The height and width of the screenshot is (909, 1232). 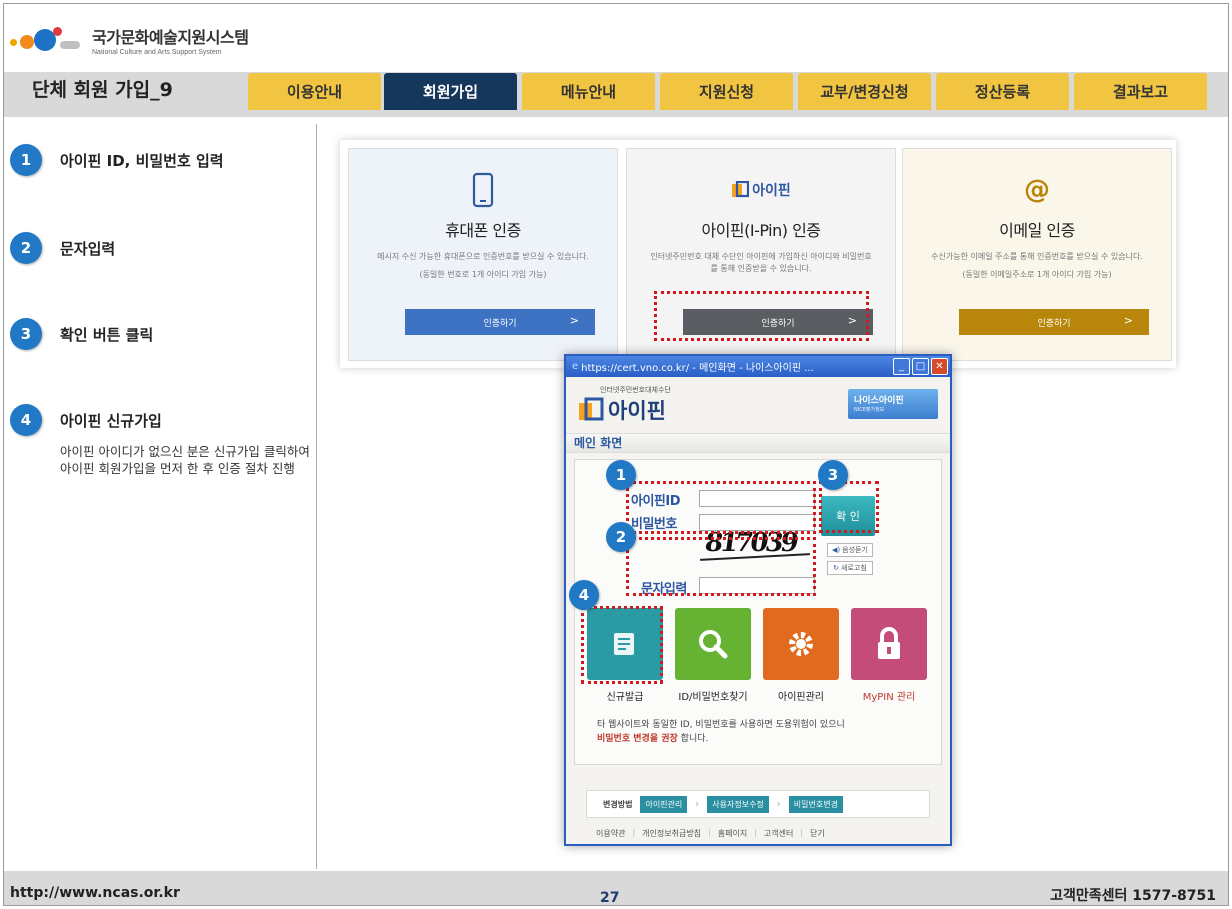 I want to click on at-sign-icon: @, so click(x=1037, y=190).